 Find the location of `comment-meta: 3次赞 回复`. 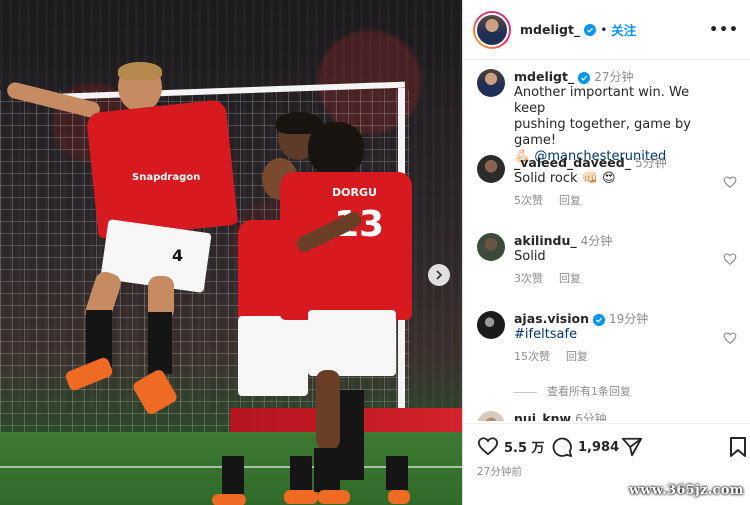

comment-meta: 3次赞 回复 is located at coordinates (614, 279).